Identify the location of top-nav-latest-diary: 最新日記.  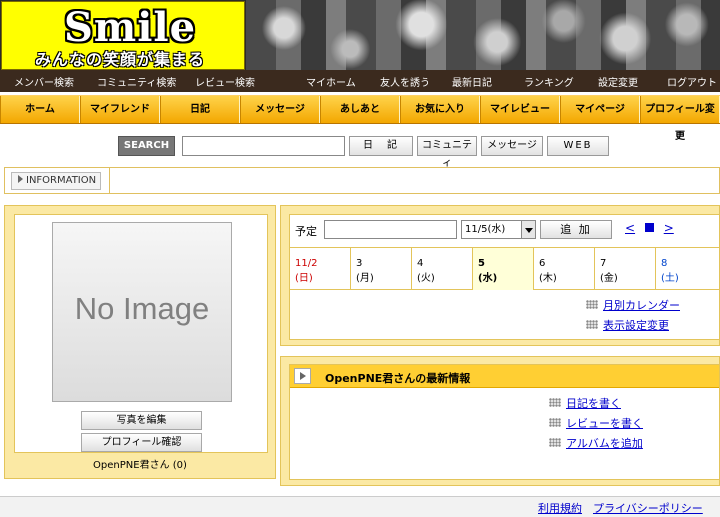
(472, 81).